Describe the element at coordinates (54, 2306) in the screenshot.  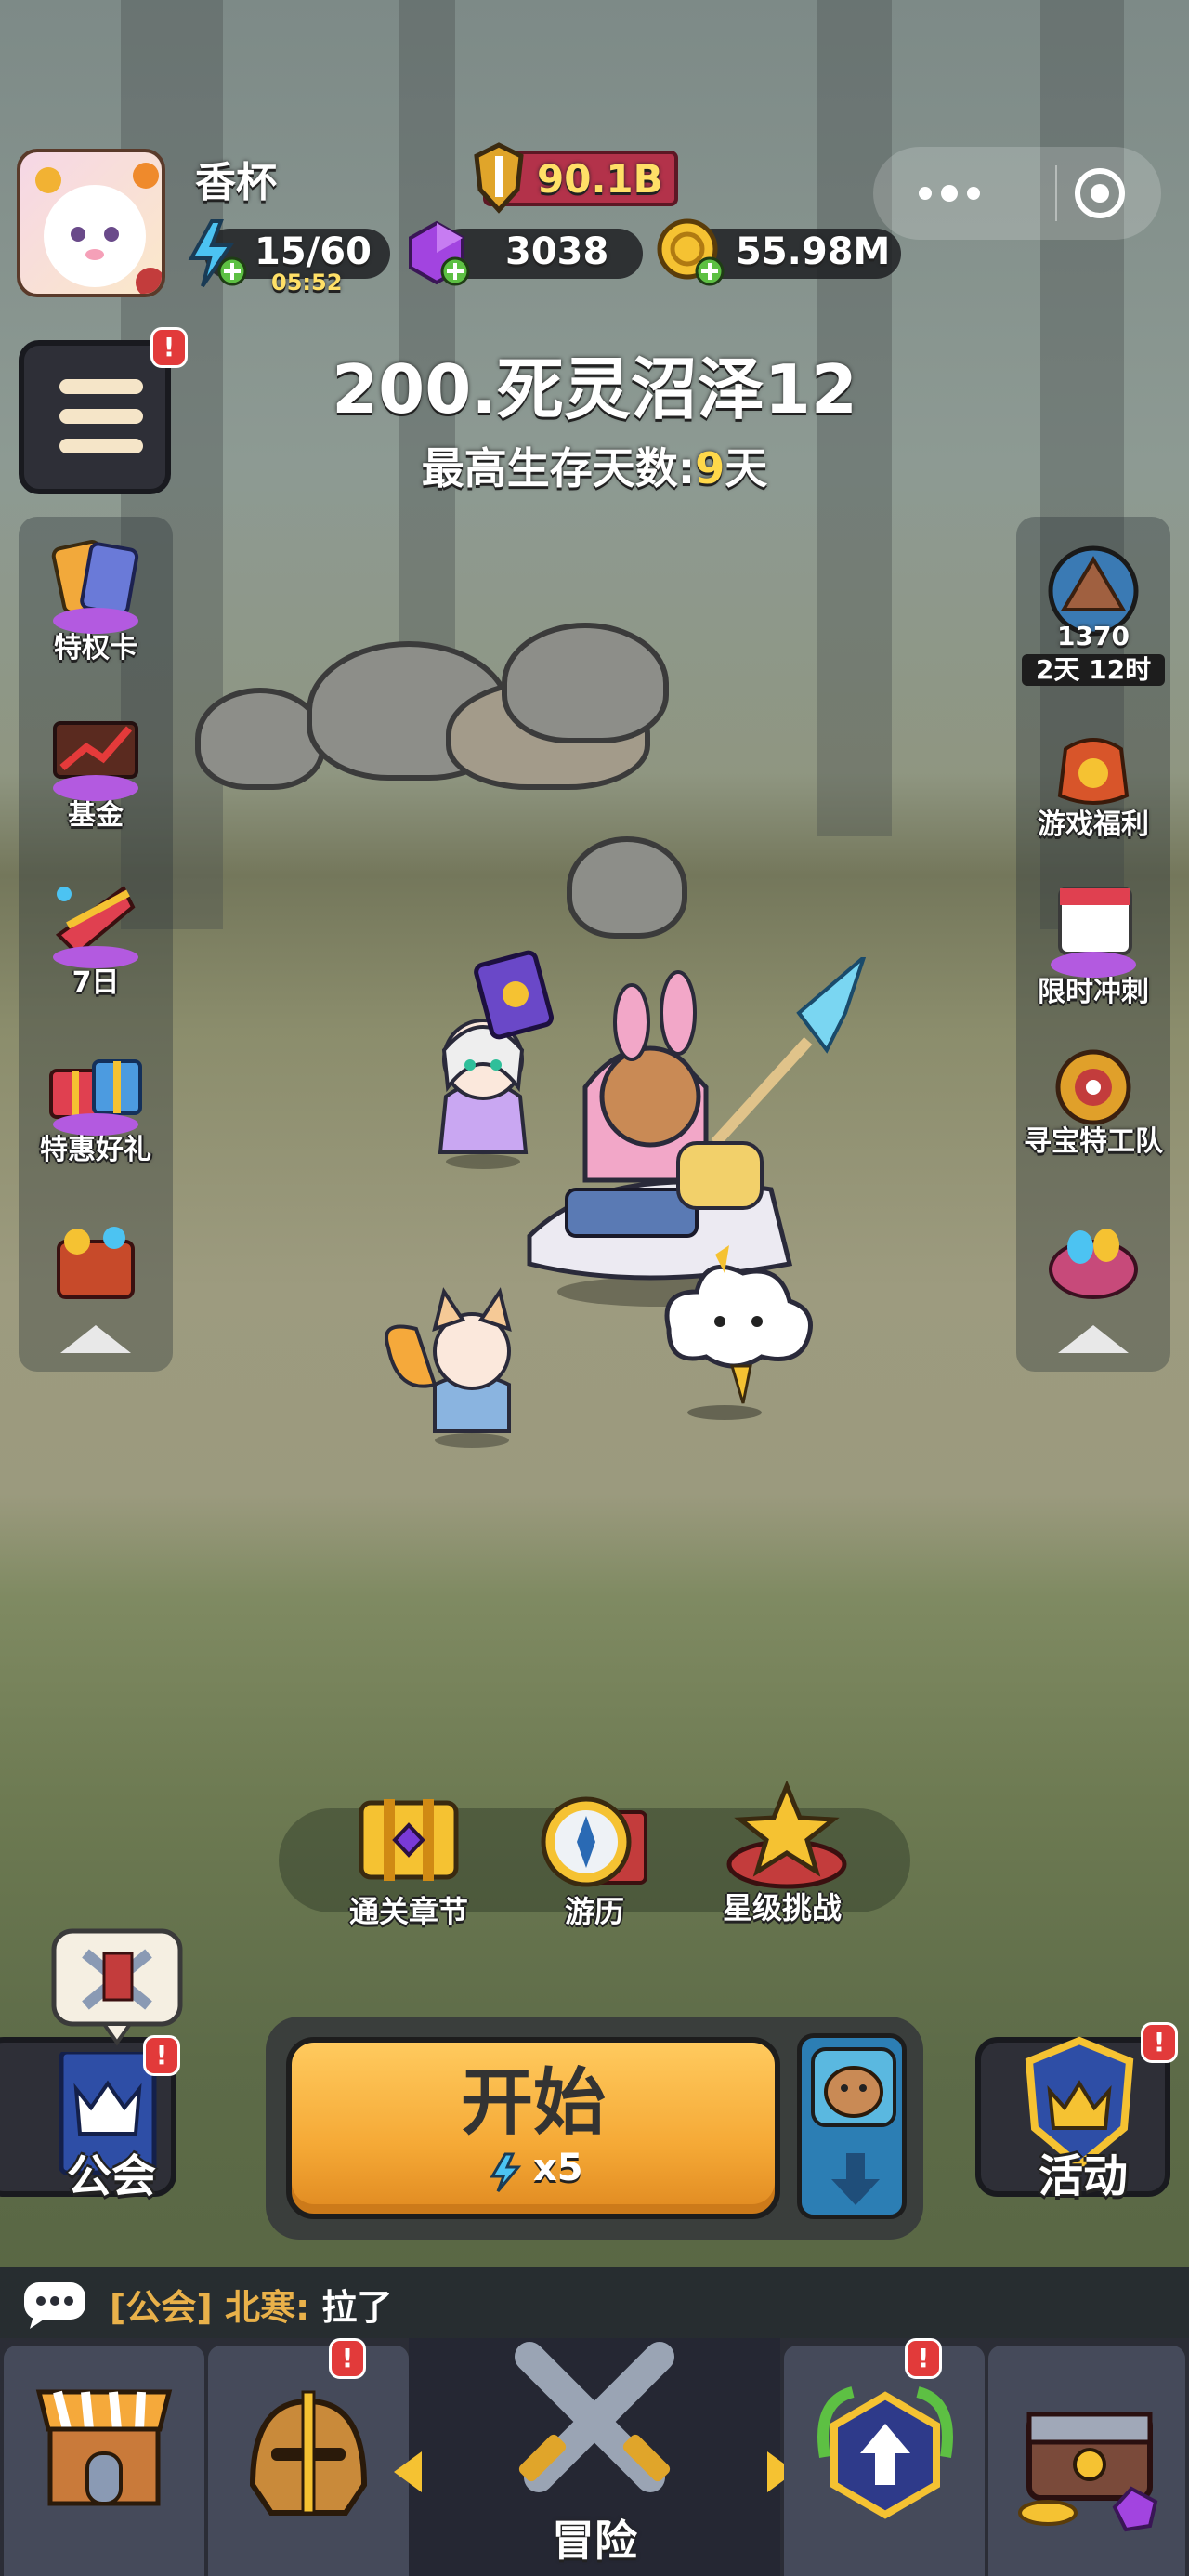
I see `chat-bubble-icon` at that location.